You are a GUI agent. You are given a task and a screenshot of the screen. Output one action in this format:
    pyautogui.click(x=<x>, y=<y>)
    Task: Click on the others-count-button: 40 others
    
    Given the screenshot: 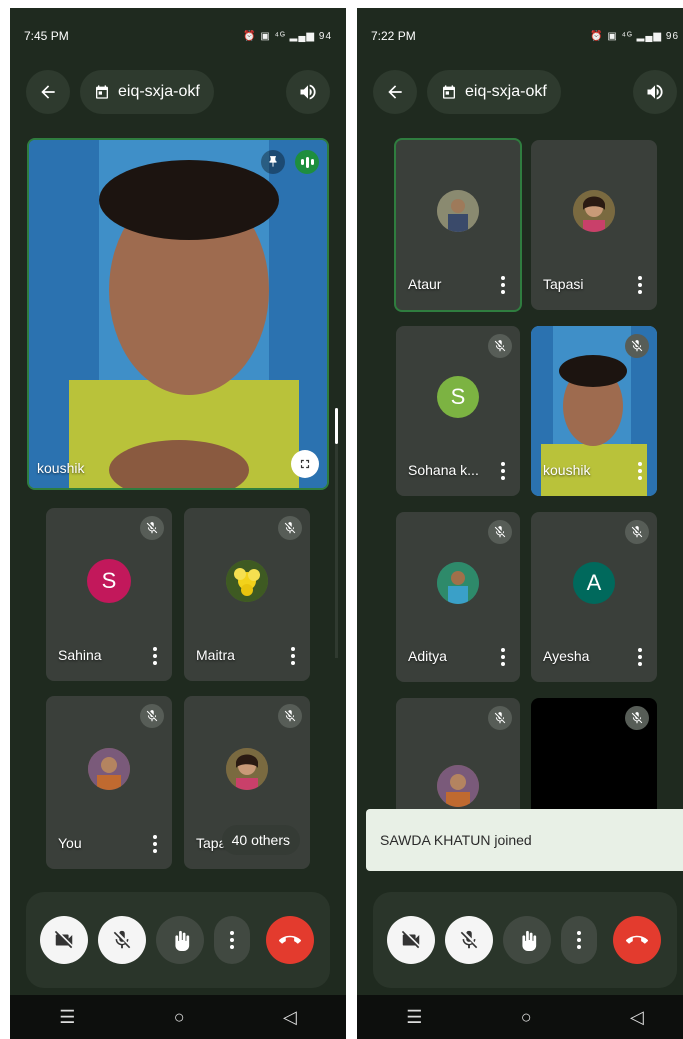 What is the action you would take?
    pyautogui.click(x=260, y=840)
    